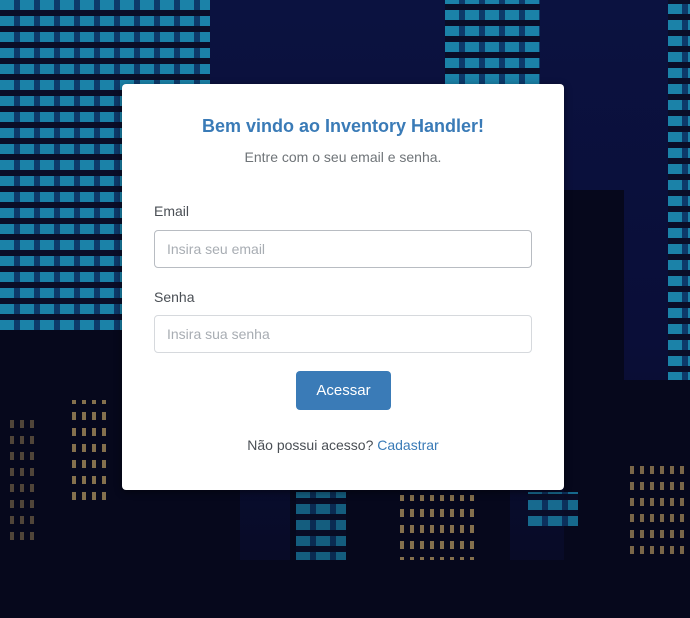  What do you see at coordinates (310, 445) in the screenshot?
I see `no-access-text: Não possui acesso?` at bounding box center [310, 445].